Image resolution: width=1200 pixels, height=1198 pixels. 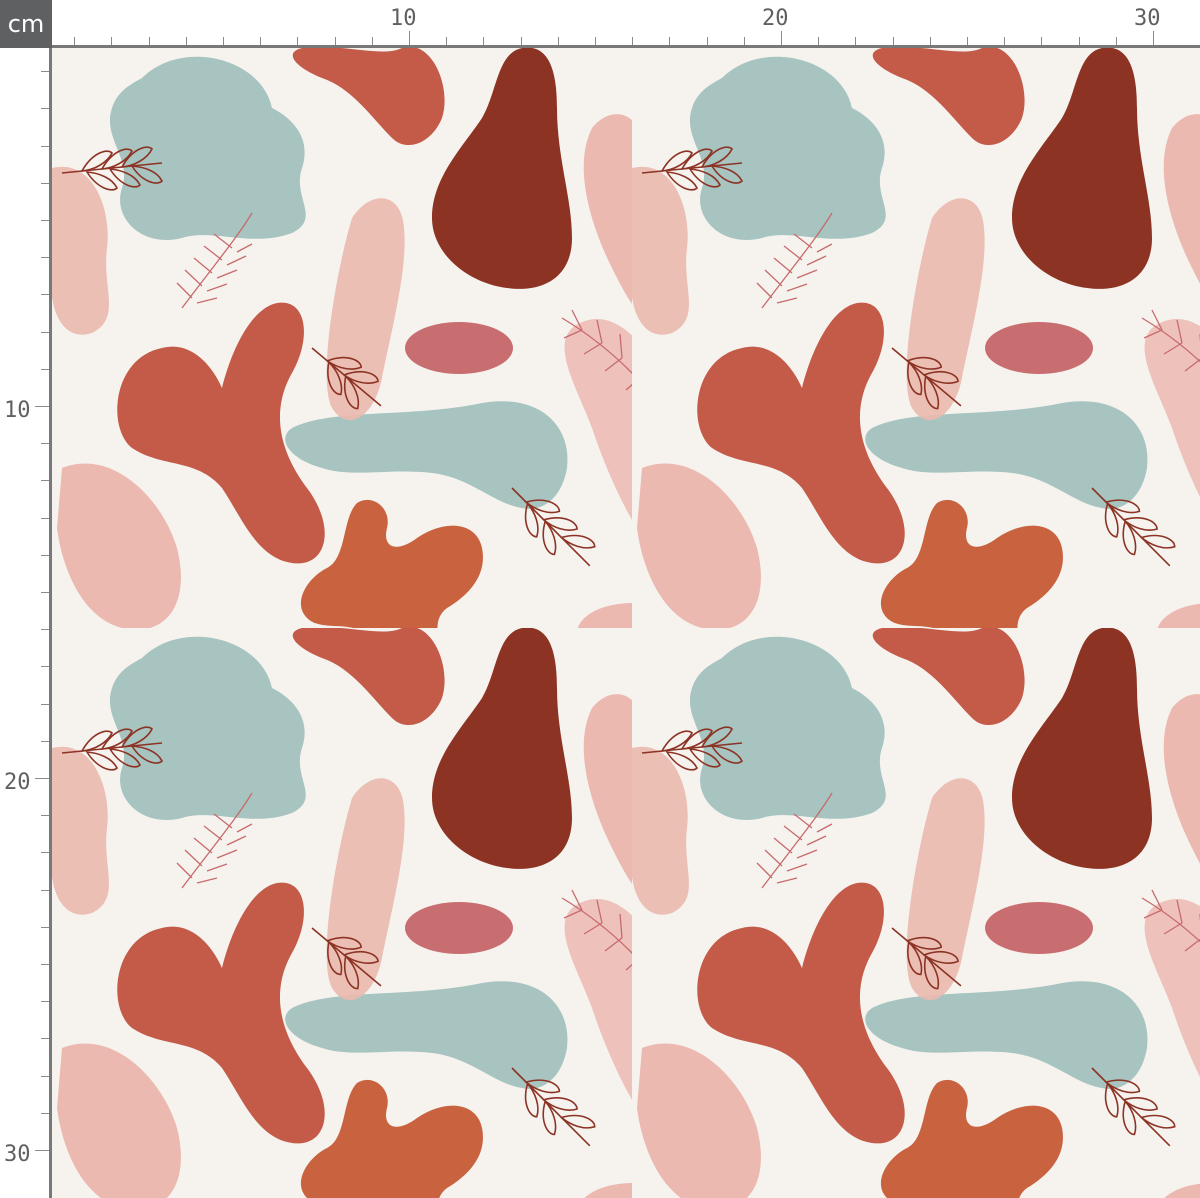 What do you see at coordinates (403, 18) in the screenshot?
I see `top-ruler-label-10: 10` at bounding box center [403, 18].